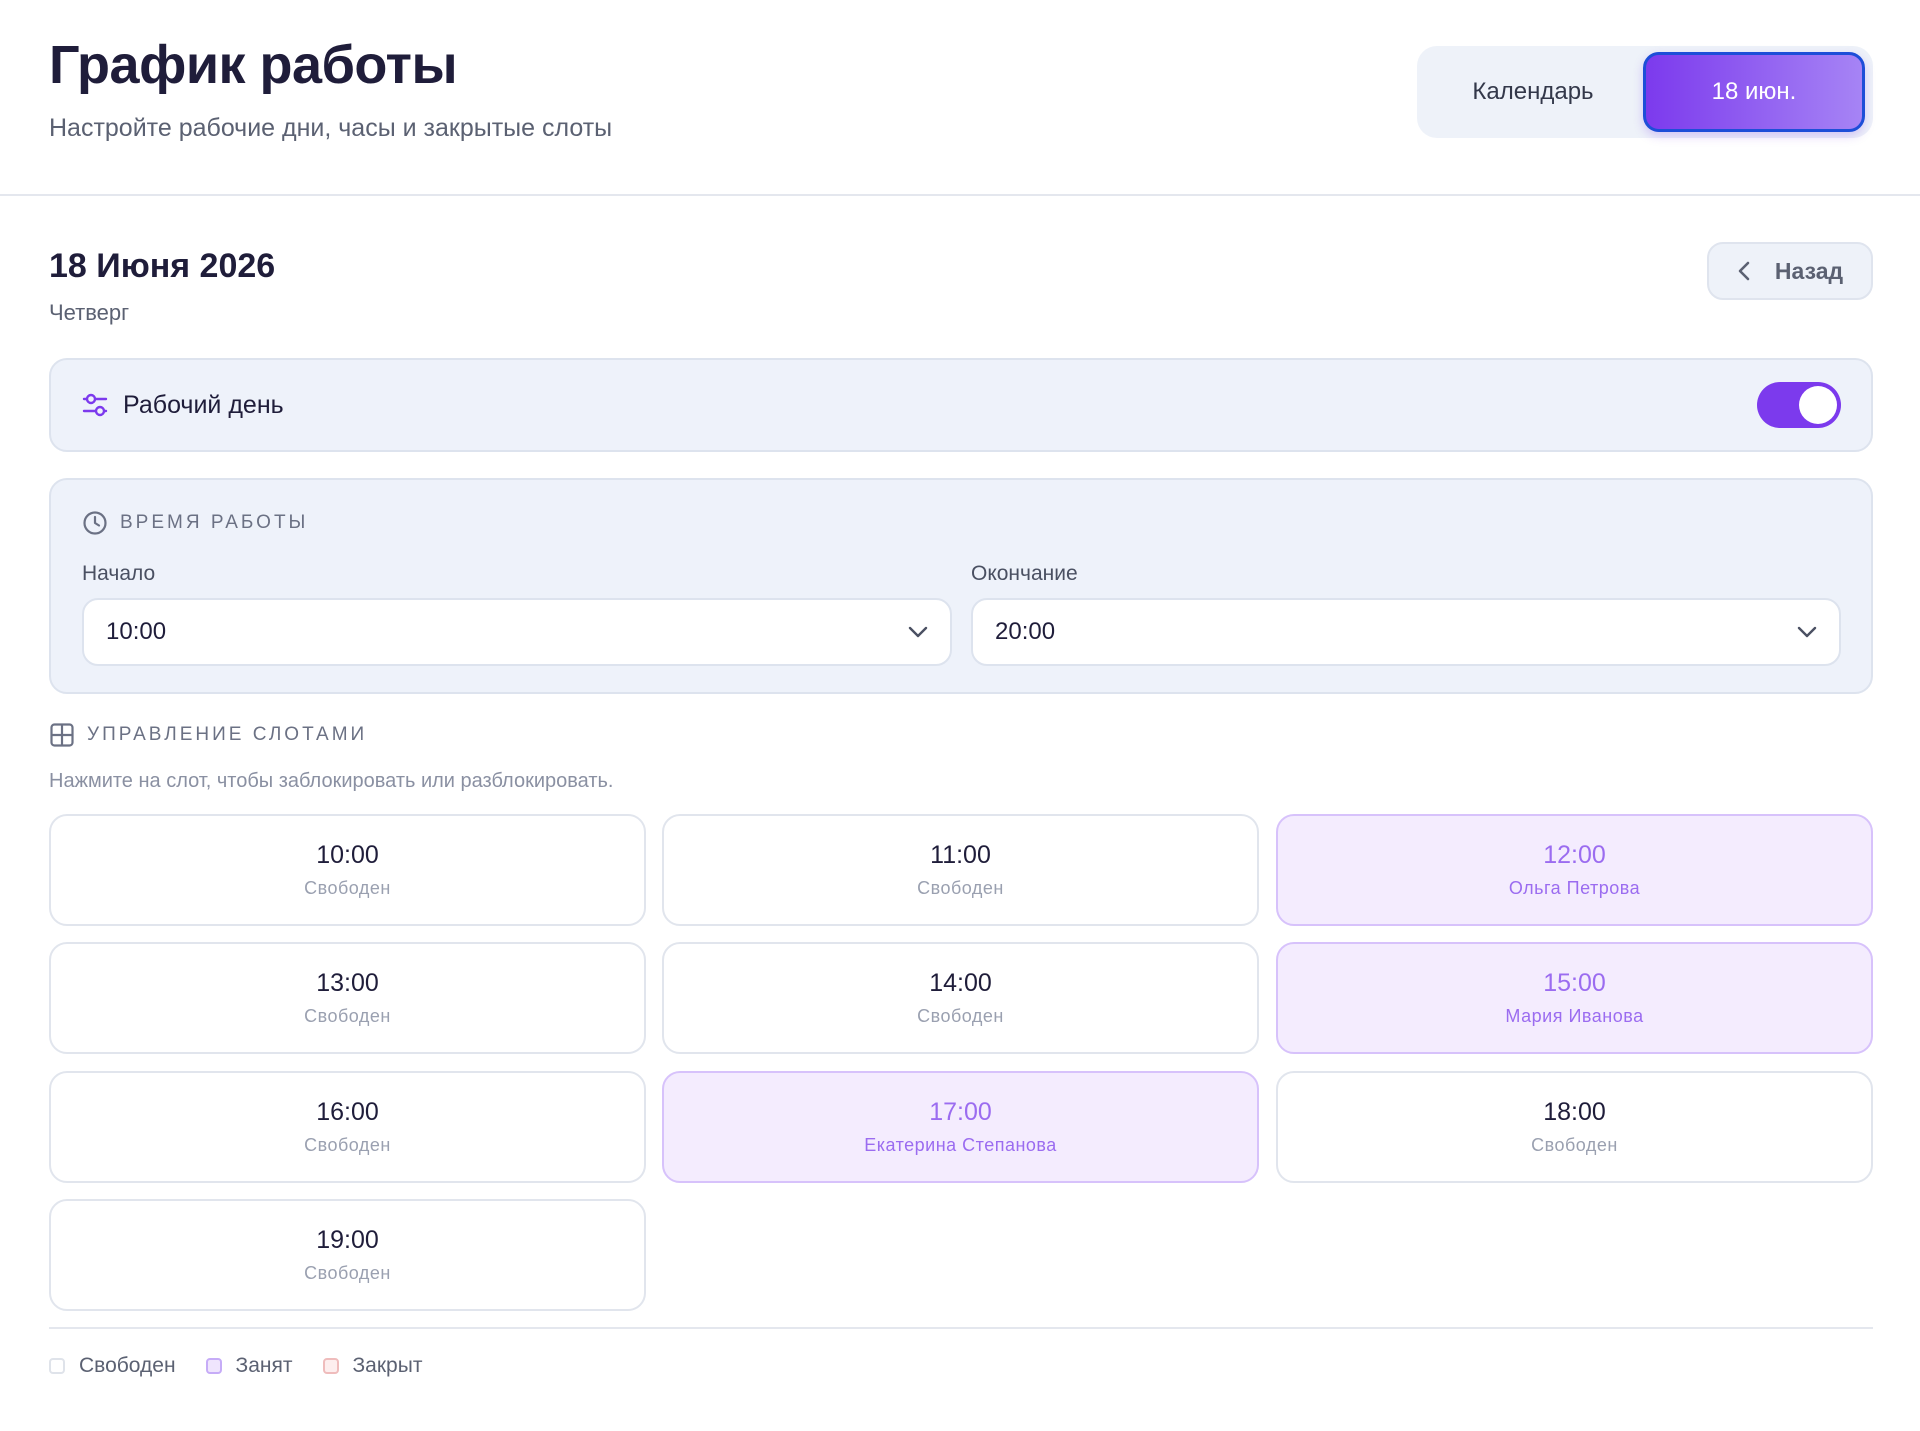 The height and width of the screenshot is (1431, 1920). What do you see at coordinates (1754, 92) in the screenshot?
I see `date-view-button: 18 июн.` at bounding box center [1754, 92].